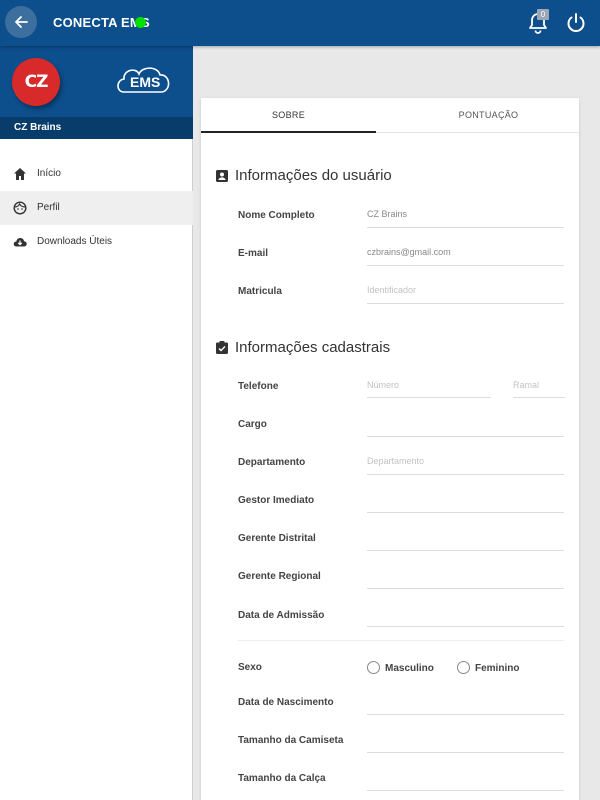  What do you see at coordinates (373, 667) in the screenshot?
I see `radio-masculino` at bounding box center [373, 667].